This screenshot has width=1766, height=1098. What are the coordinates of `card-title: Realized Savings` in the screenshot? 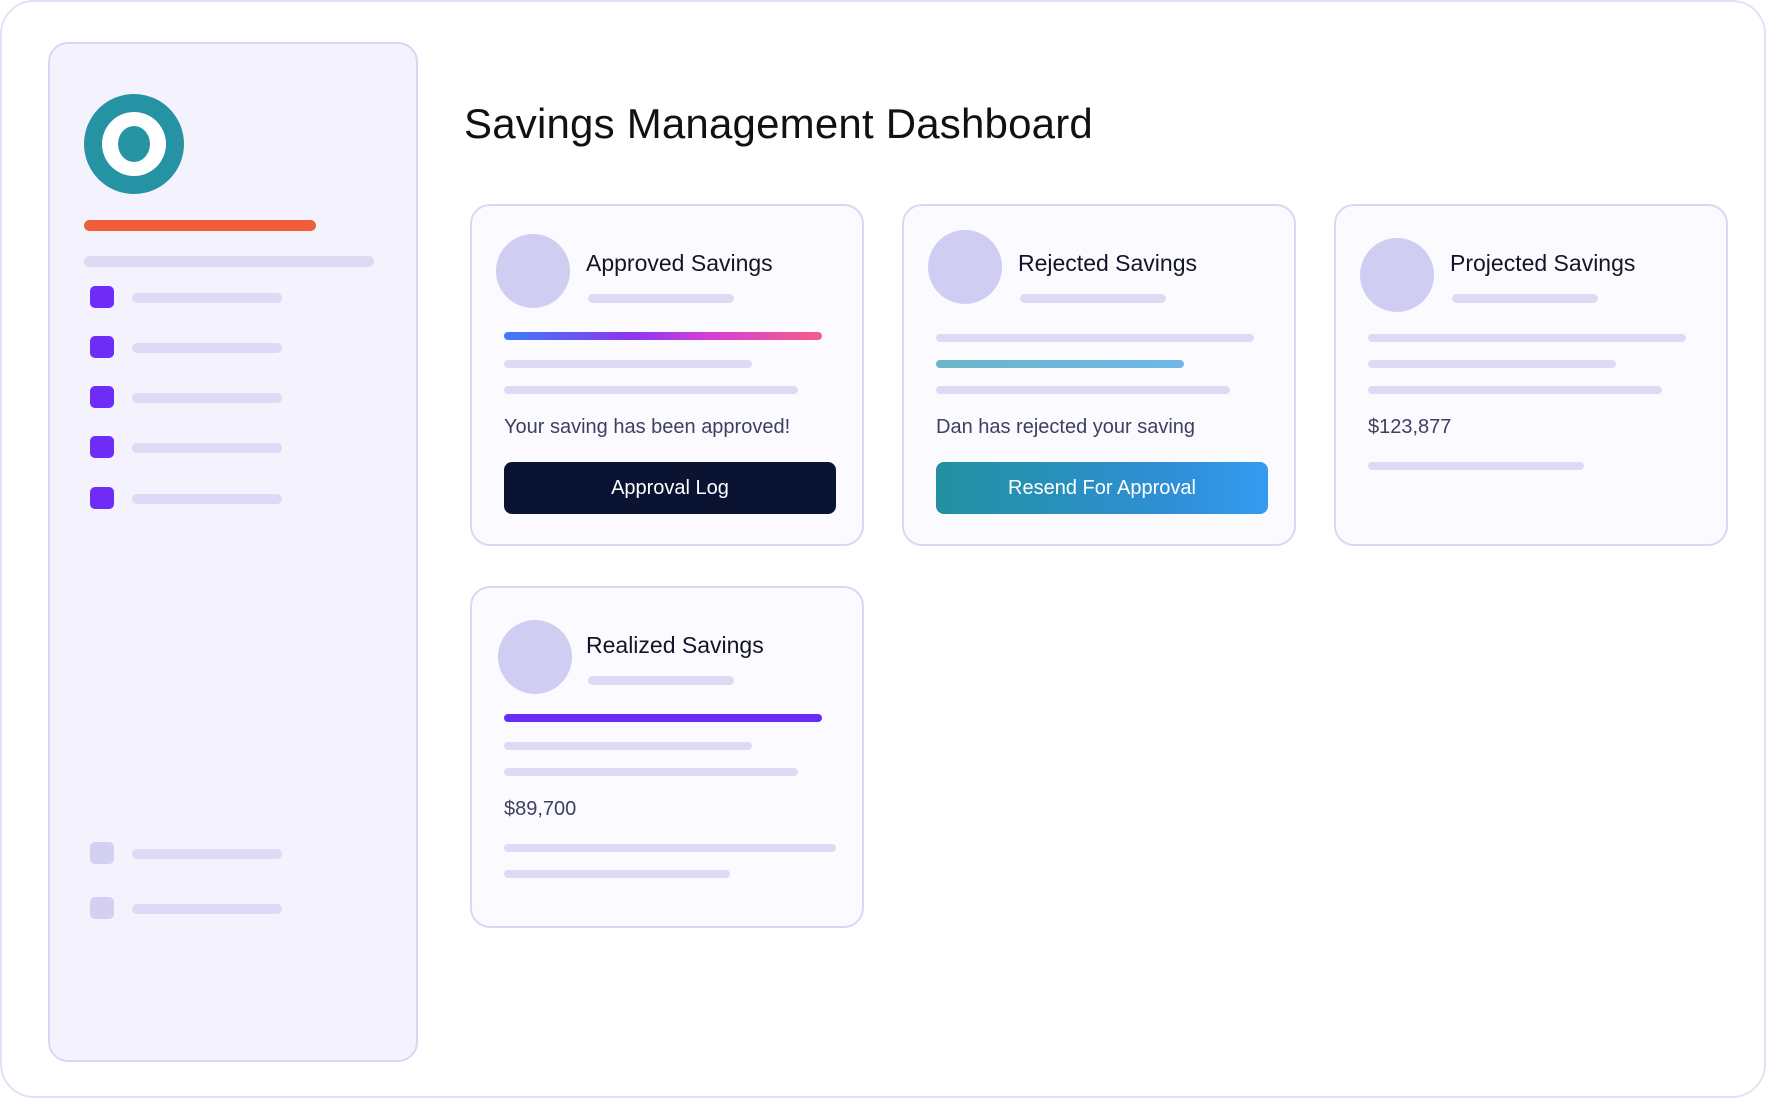 It's located at (675, 645).